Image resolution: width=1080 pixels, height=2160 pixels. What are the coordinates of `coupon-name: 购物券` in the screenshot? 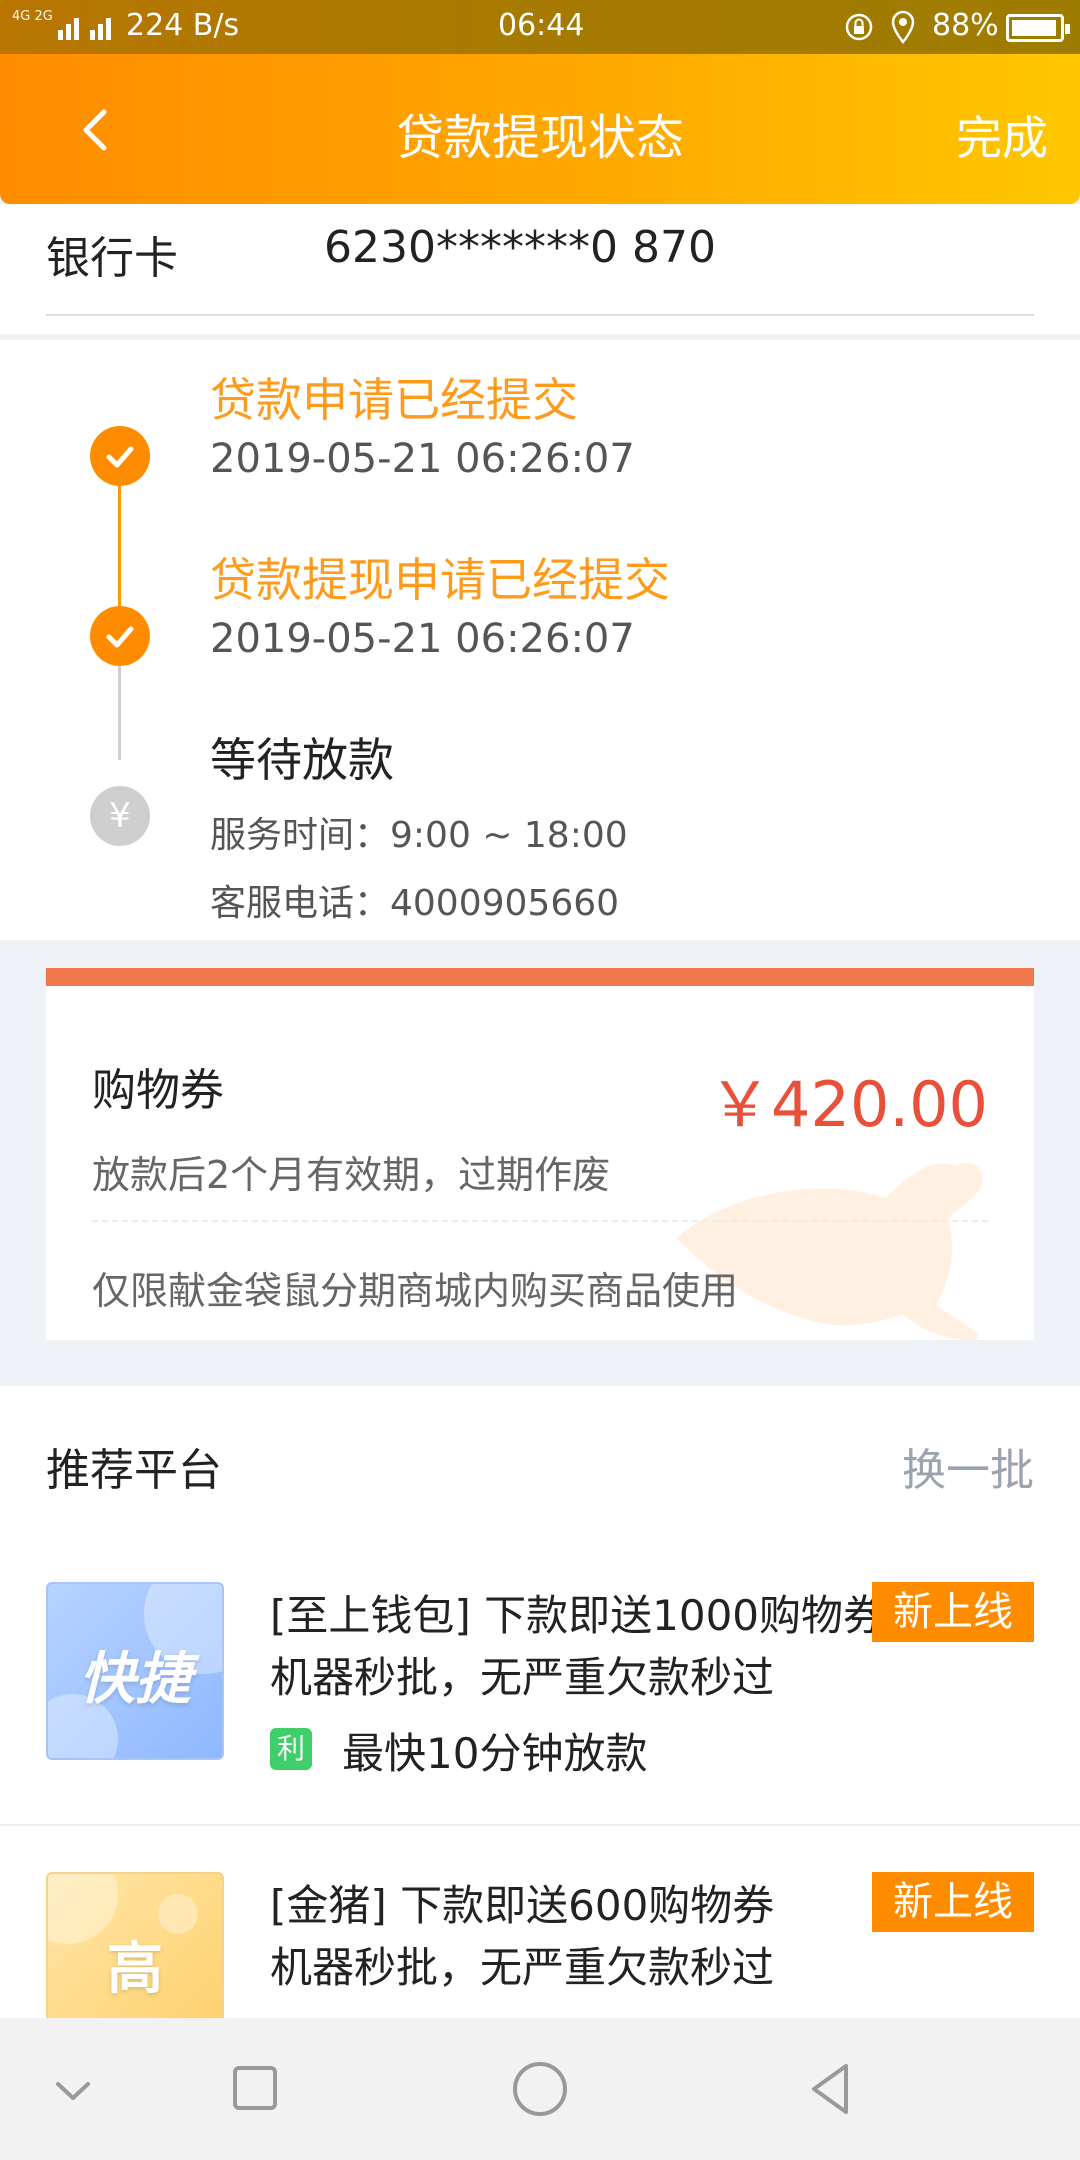 It's located at (158, 1090).